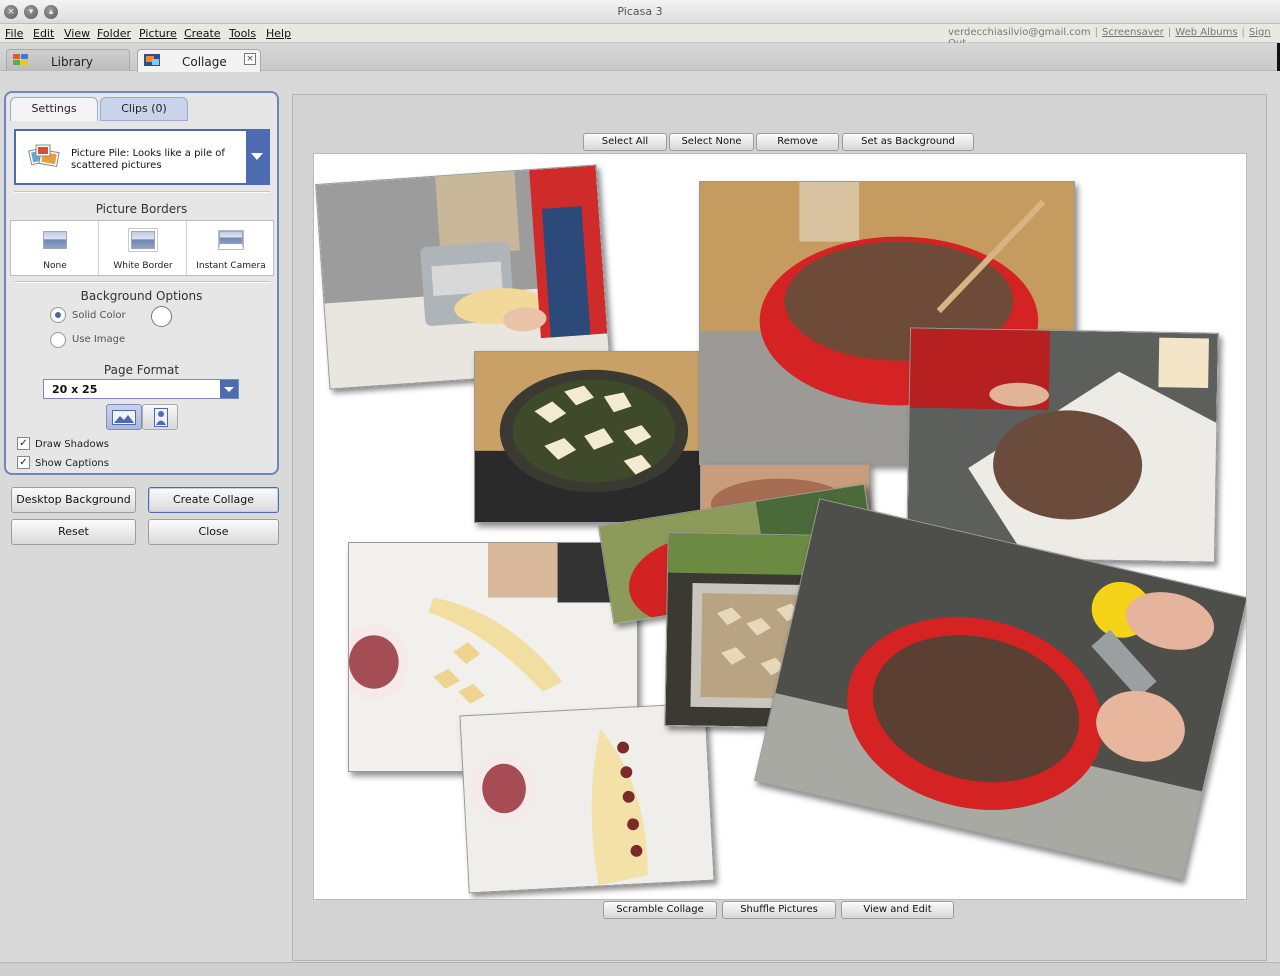  Describe the element at coordinates (99, 315) in the screenshot. I see `solid-color-label: Solid Color` at that location.